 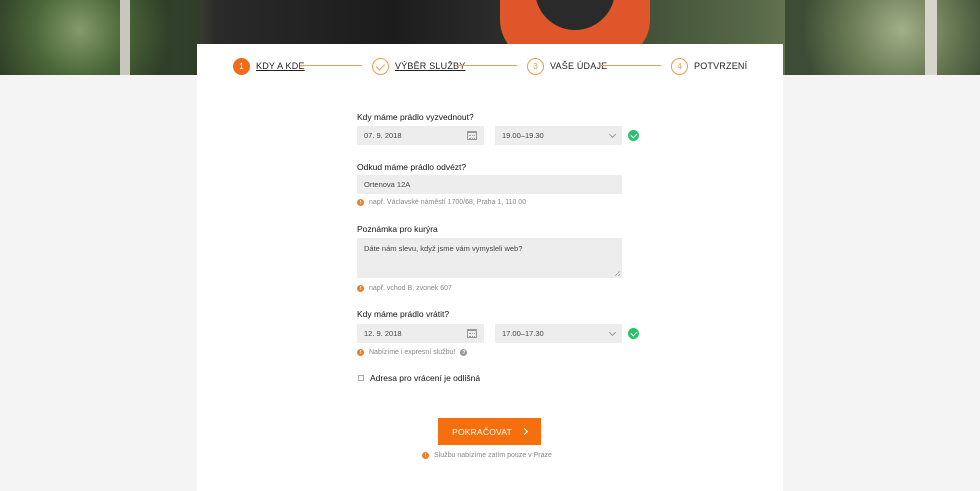 What do you see at coordinates (524, 431) in the screenshot?
I see `chevron-right-icon` at bounding box center [524, 431].